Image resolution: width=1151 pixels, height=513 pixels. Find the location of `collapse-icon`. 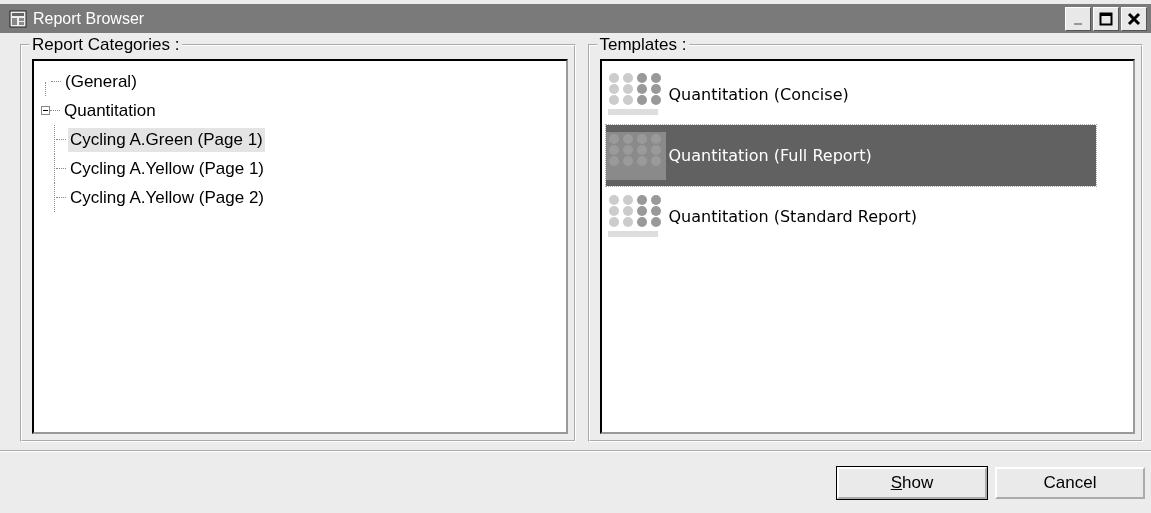

collapse-icon is located at coordinates (45, 110).